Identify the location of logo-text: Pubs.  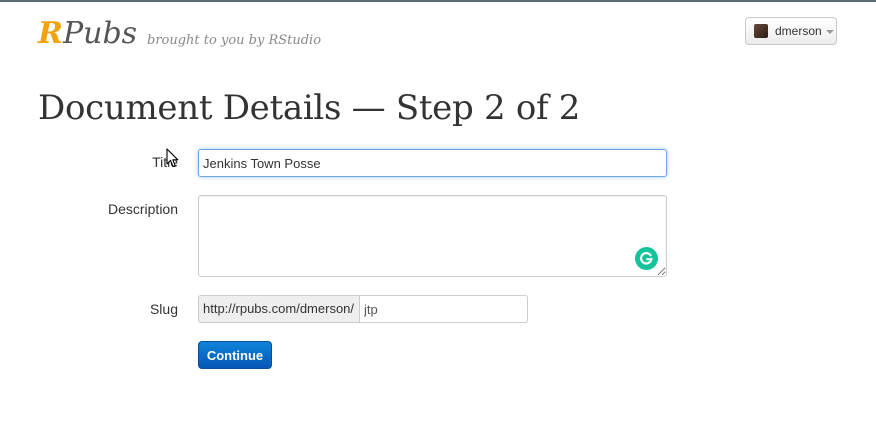
(100, 33).